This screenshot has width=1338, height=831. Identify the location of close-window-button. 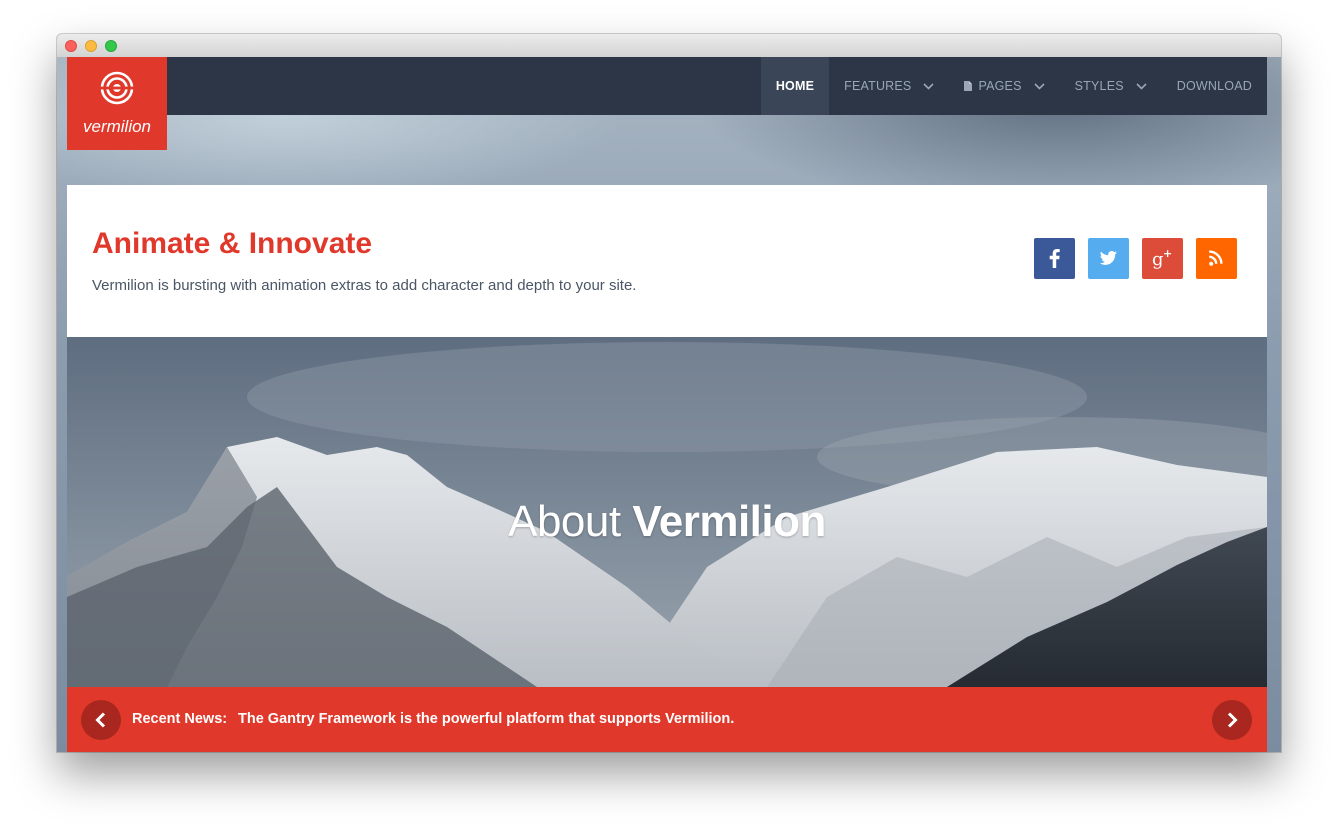
(71, 46).